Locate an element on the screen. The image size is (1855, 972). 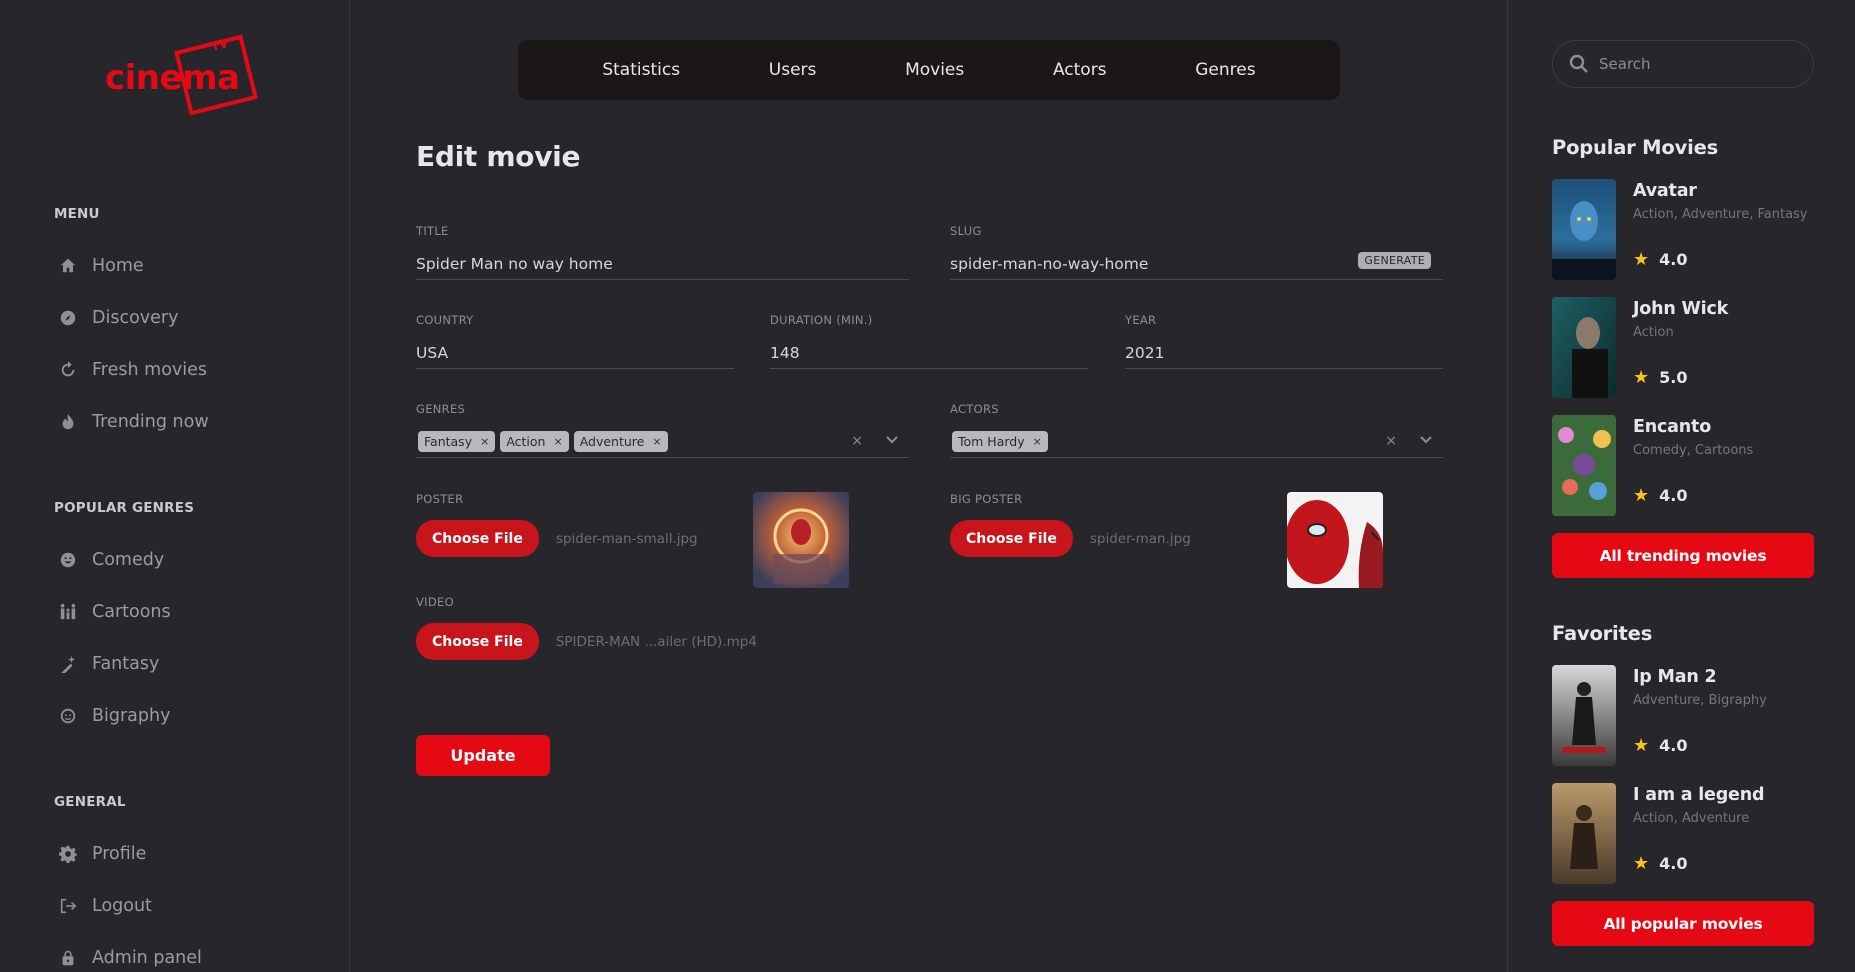
sidebar-item-label: Home is located at coordinates (118, 266).